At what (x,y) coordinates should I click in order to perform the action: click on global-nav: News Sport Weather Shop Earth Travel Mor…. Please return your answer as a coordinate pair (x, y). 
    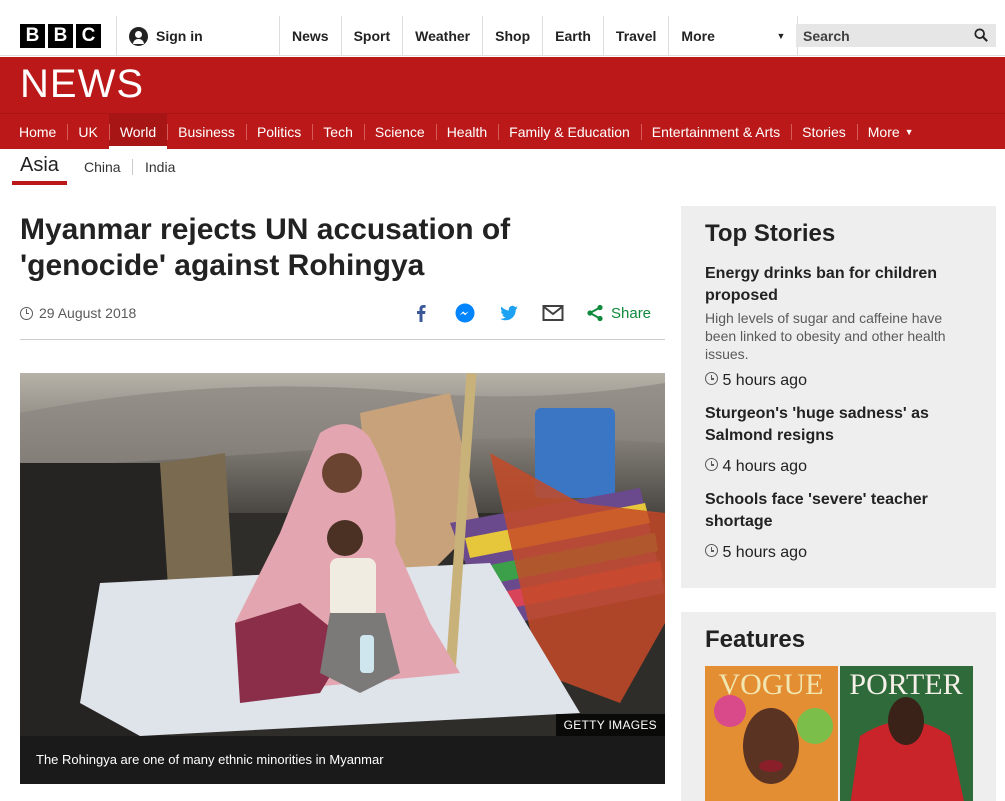
    Looking at the image, I should click on (539, 36).